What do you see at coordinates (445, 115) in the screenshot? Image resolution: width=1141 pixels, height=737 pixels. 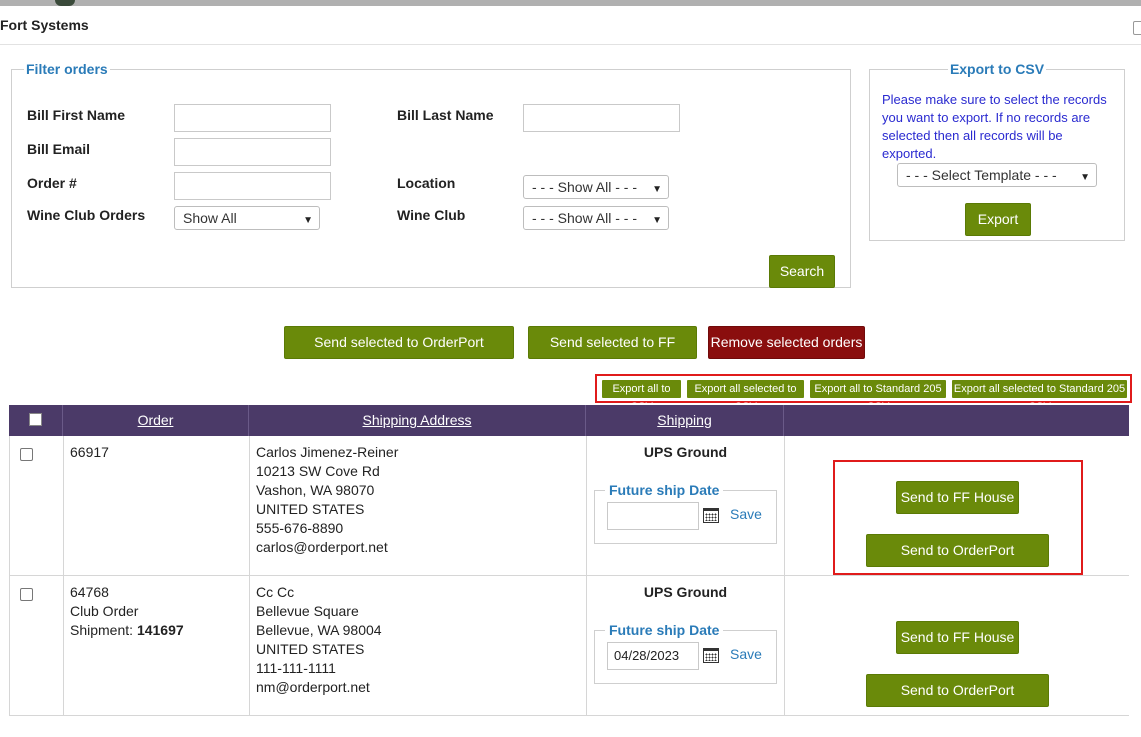 I see `bill-last-name-label: Bill Last Name` at bounding box center [445, 115].